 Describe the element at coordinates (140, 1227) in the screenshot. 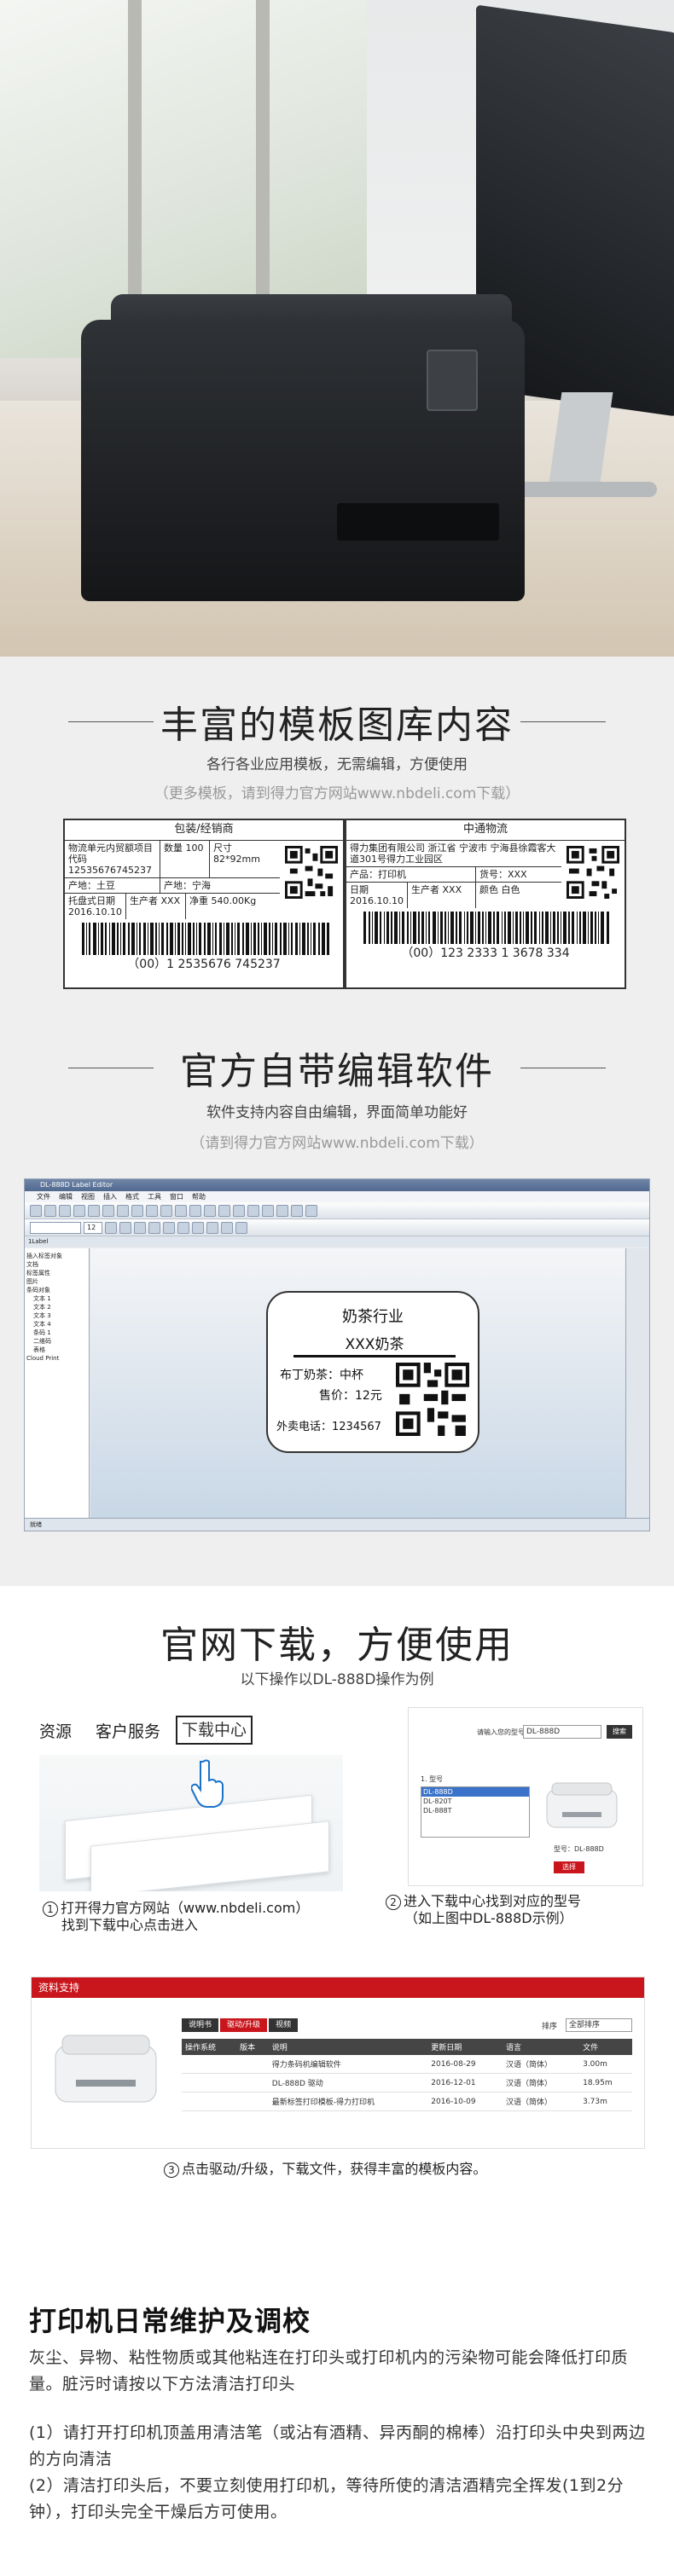

I see `underline-icon` at that location.